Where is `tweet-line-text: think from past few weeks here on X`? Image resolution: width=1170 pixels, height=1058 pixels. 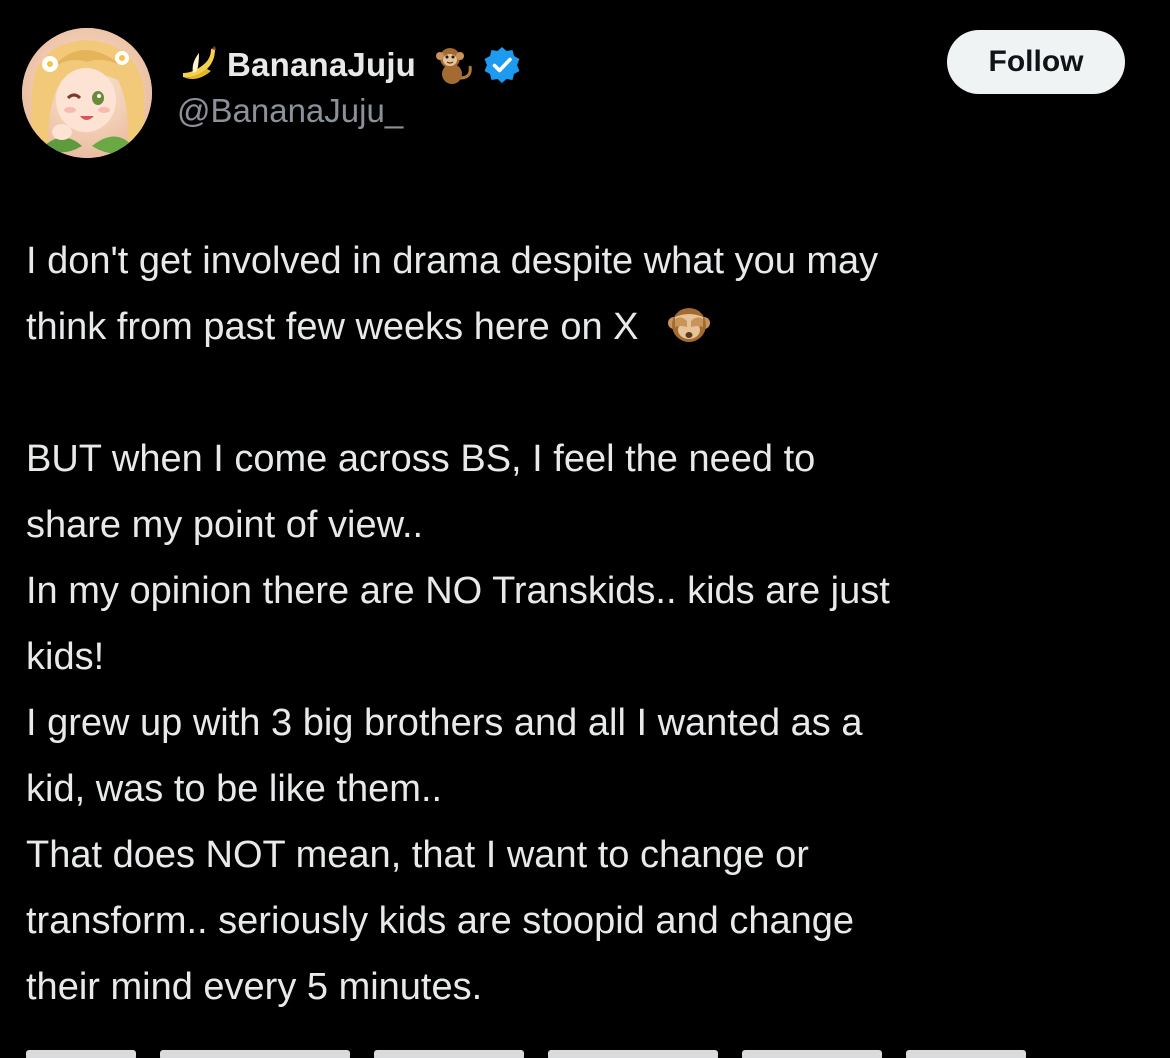 tweet-line-text: think from past few weeks here on X is located at coordinates (332, 327).